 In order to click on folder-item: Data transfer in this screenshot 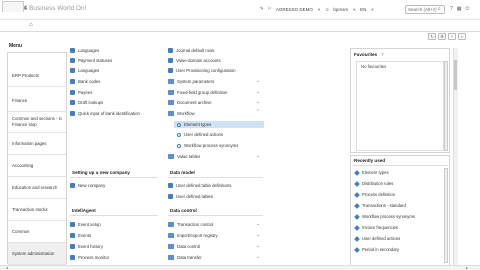, I will do `click(185, 257)`.